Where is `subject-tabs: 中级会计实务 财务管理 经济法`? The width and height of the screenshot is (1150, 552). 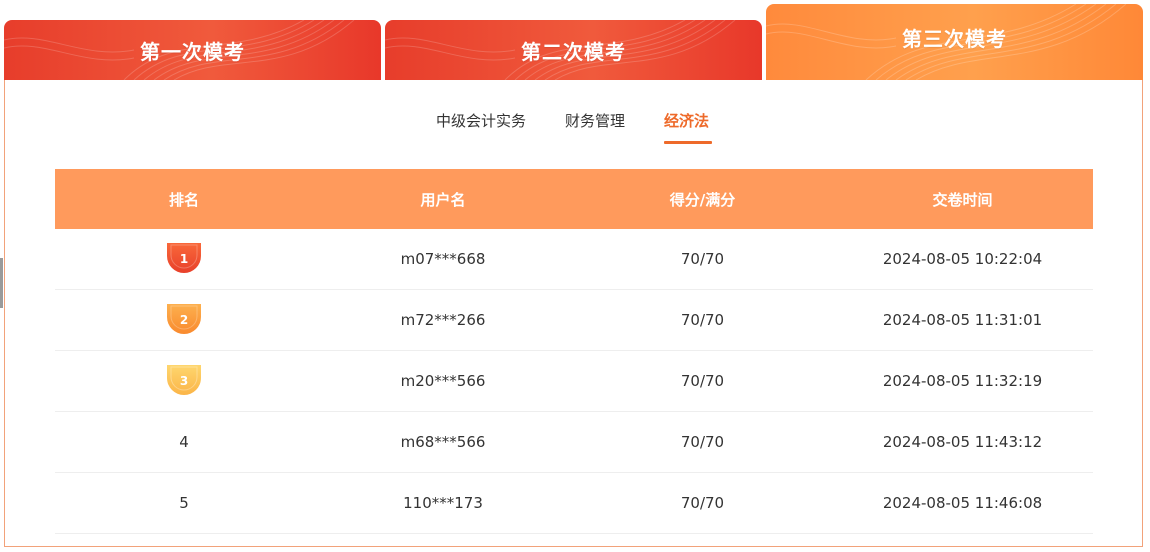
subject-tabs: 中级会计实务 财务管理 经济法 is located at coordinates (575, 130).